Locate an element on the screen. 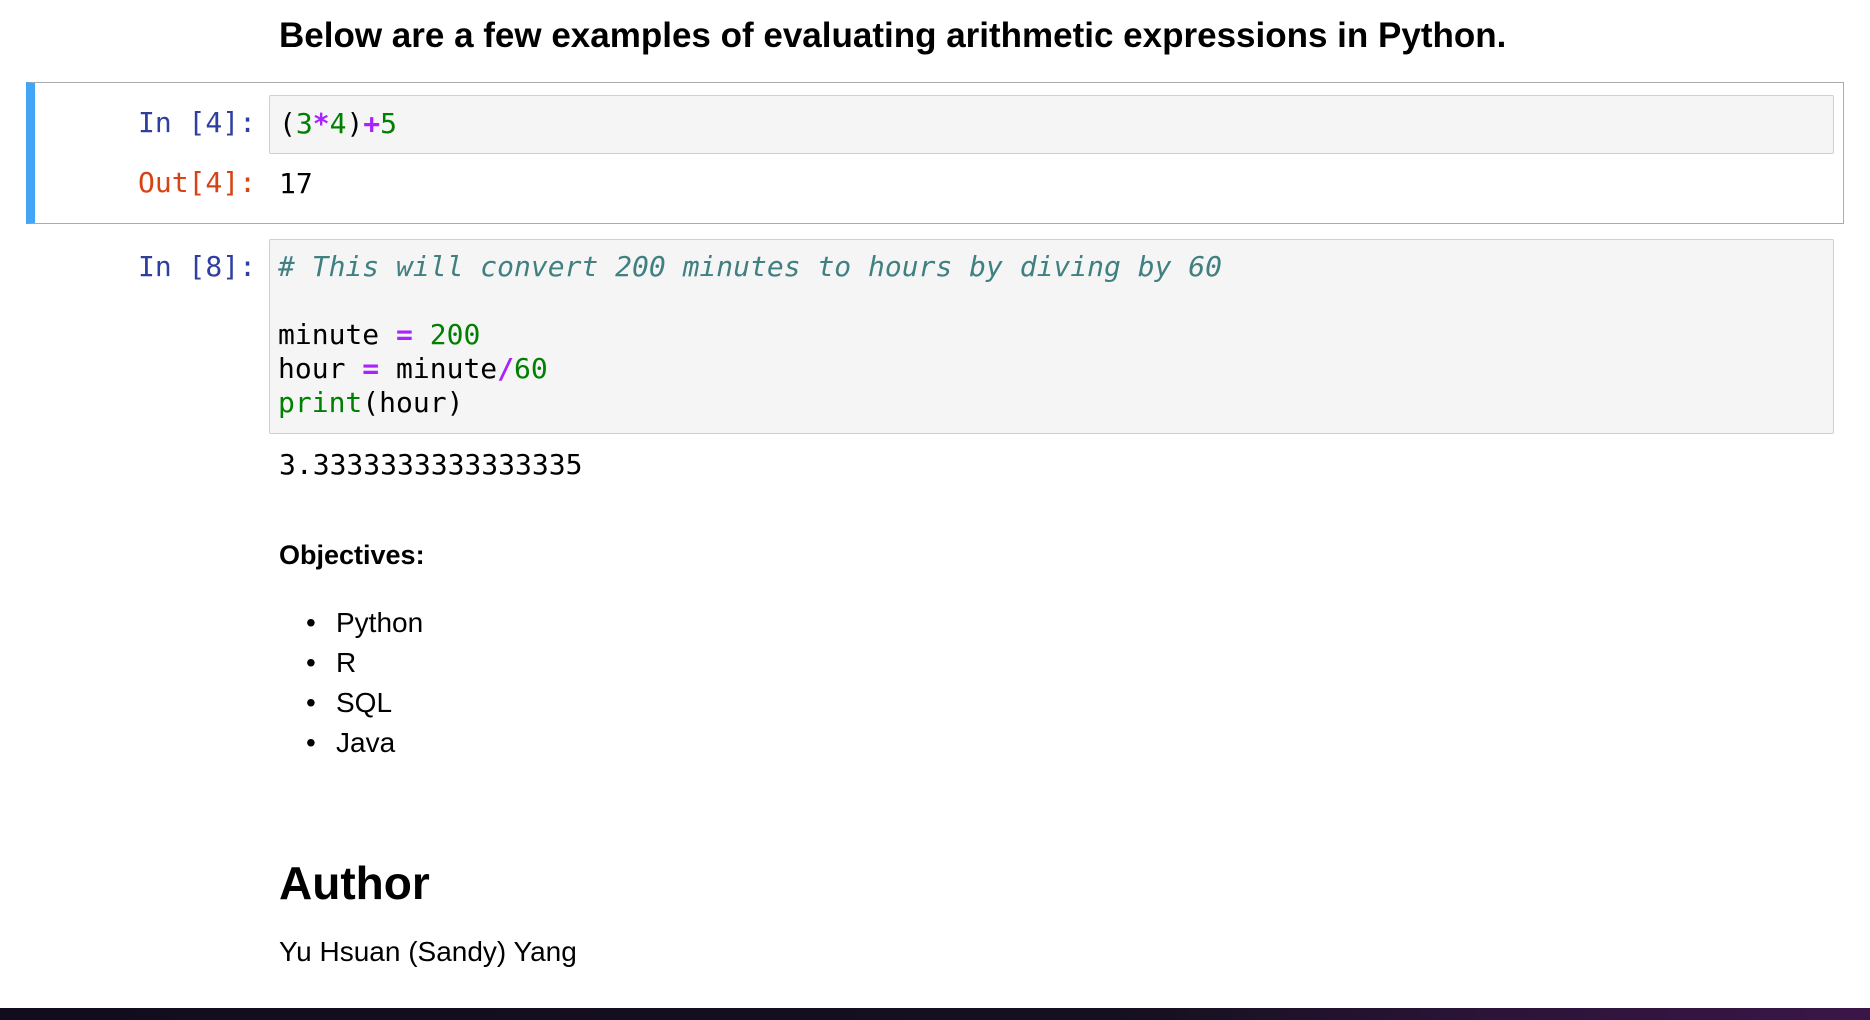  objectives-list: • Python • R • SQL • Java is located at coordinates (364, 683).